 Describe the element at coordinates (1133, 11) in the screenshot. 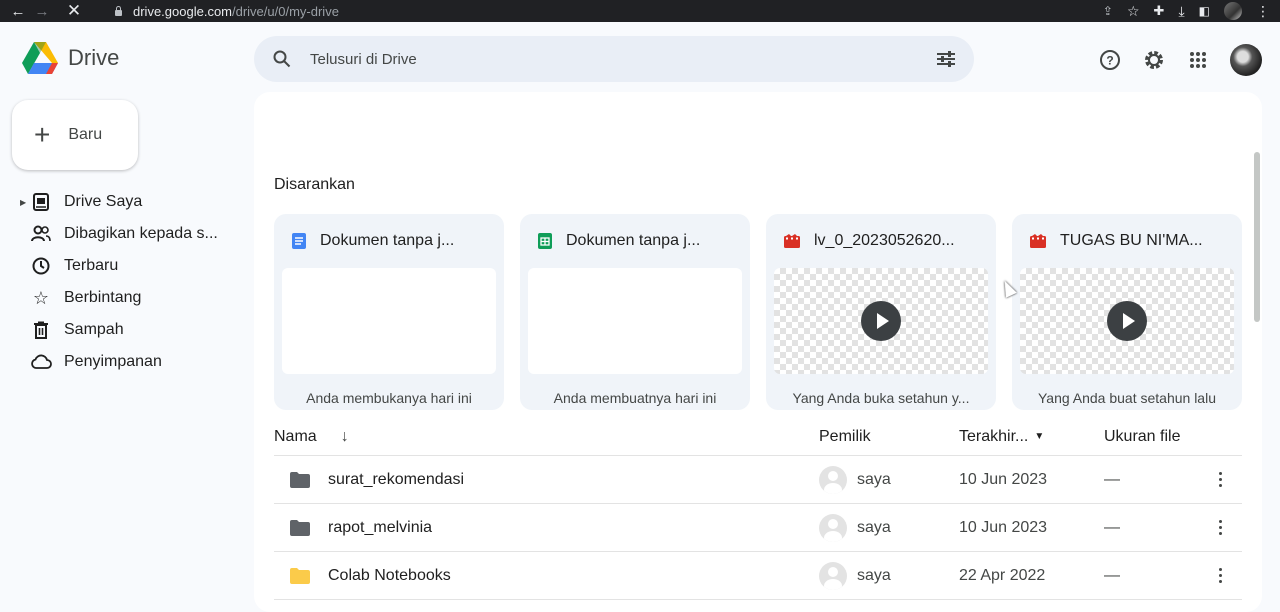

I see `bookmark-star-icon: ☆` at that location.